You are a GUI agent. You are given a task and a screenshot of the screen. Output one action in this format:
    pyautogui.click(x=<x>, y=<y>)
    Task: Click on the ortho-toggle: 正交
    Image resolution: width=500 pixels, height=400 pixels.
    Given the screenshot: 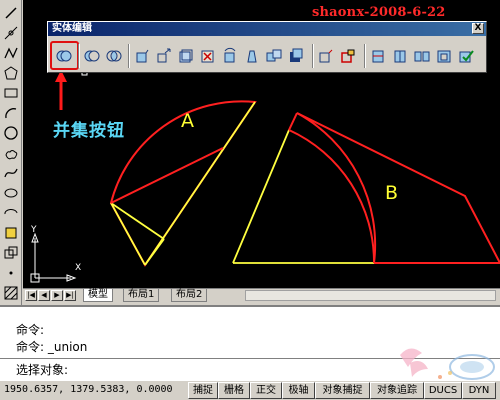 What is the action you would take?
    pyautogui.click(x=266, y=390)
    